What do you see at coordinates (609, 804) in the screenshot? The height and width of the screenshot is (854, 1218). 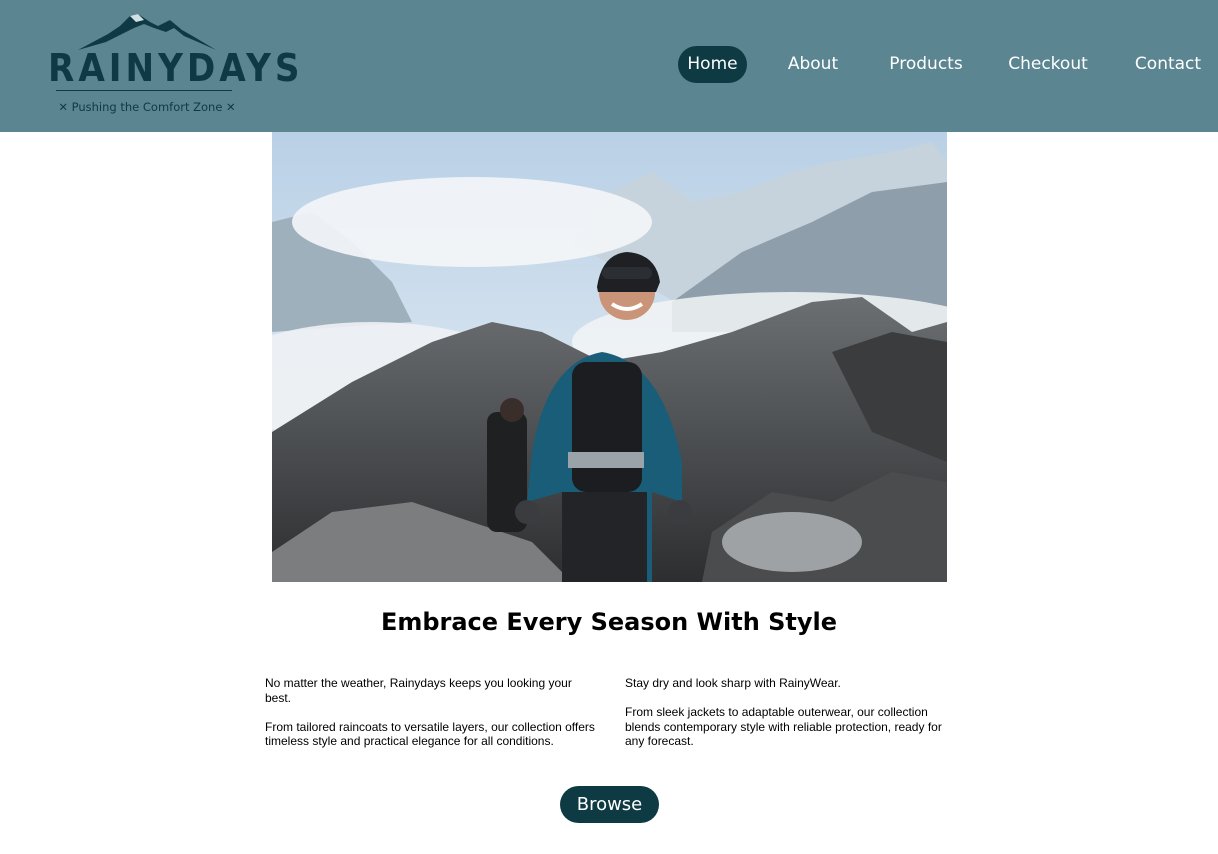 I see `browse-button: Browse` at bounding box center [609, 804].